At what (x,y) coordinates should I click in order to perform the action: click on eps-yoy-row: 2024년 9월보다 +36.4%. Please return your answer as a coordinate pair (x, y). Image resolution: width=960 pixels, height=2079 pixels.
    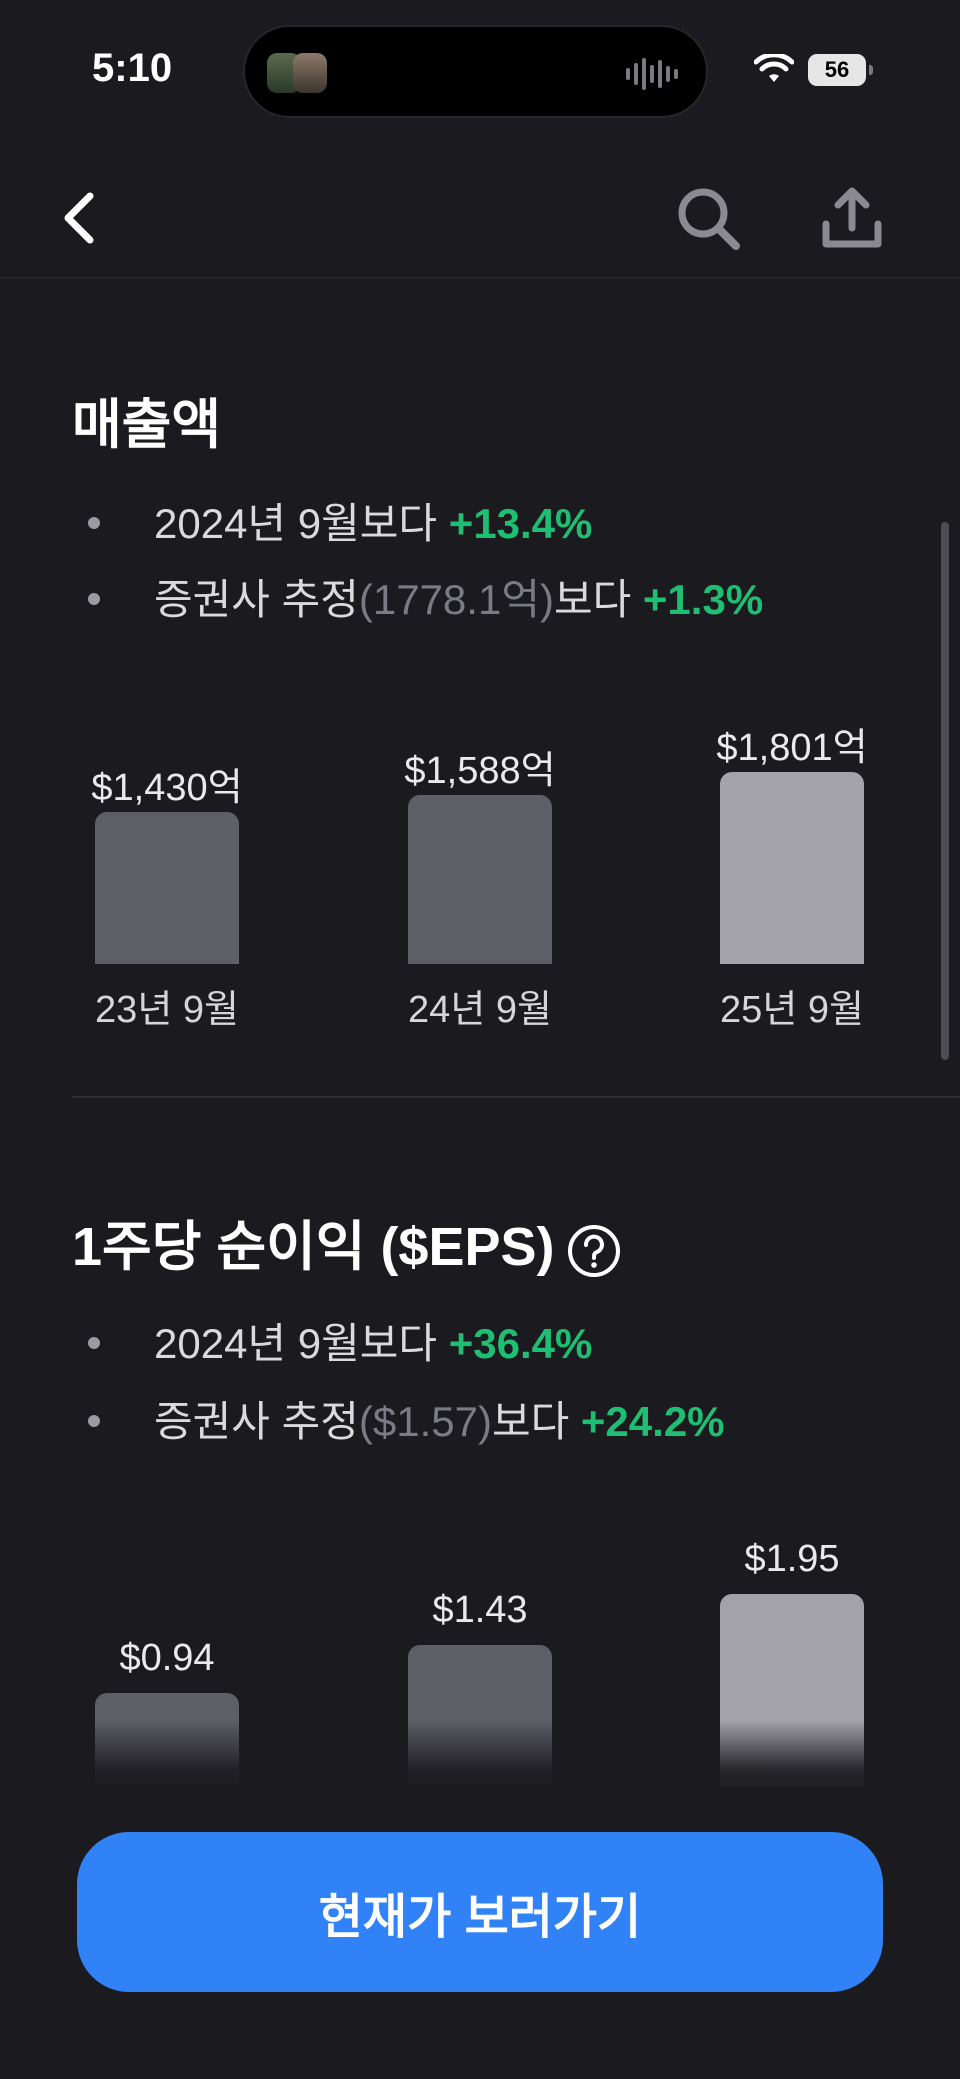
    Looking at the image, I should click on (332, 1340).